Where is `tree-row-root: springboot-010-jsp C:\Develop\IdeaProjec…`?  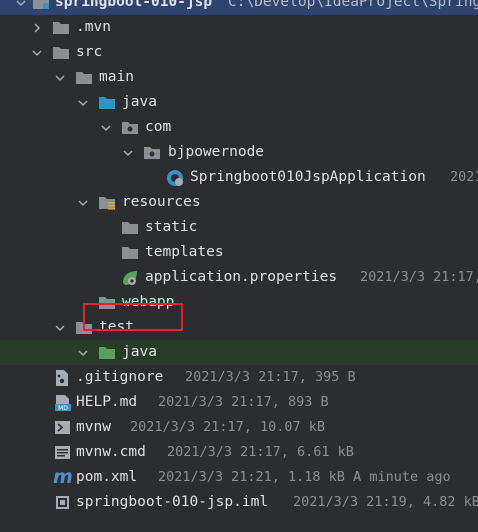
tree-row-root: springboot-010-jsp C:\Develop\IdeaProjec… is located at coordinates (239, 7).